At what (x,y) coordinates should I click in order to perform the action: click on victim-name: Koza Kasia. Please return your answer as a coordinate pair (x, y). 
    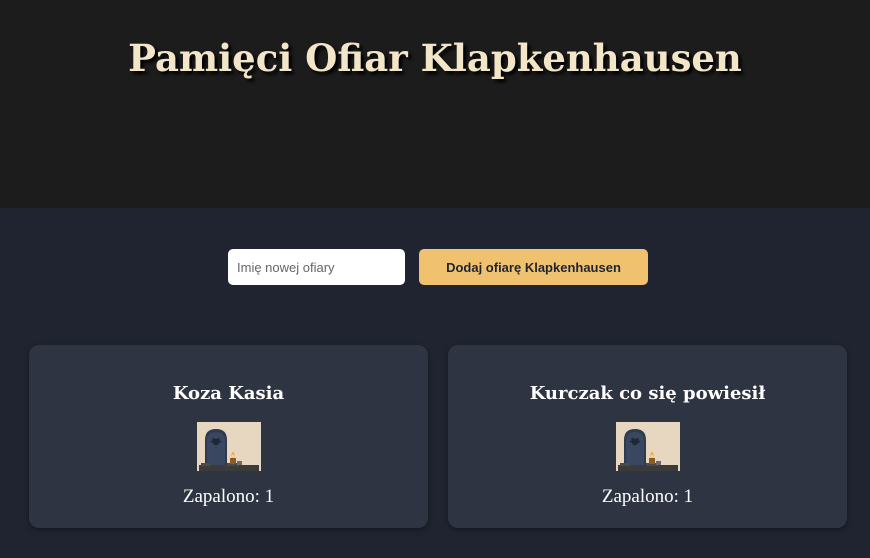
    Looking at the image, I should click on (228, 393).